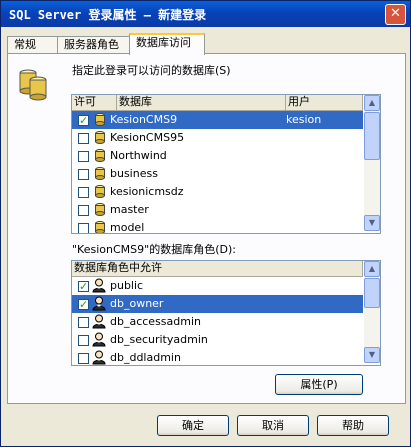 The width and height of the screenshot is (411, 447). What do you see at coordinates (147, 191) in the screenshot?
I see `database-name: kesionicmsdz` at bounding box center [147, 191].